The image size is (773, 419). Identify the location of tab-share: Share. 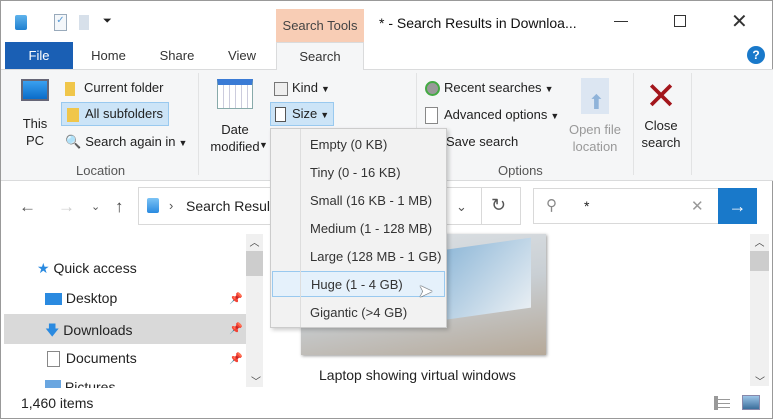
(177, 55).